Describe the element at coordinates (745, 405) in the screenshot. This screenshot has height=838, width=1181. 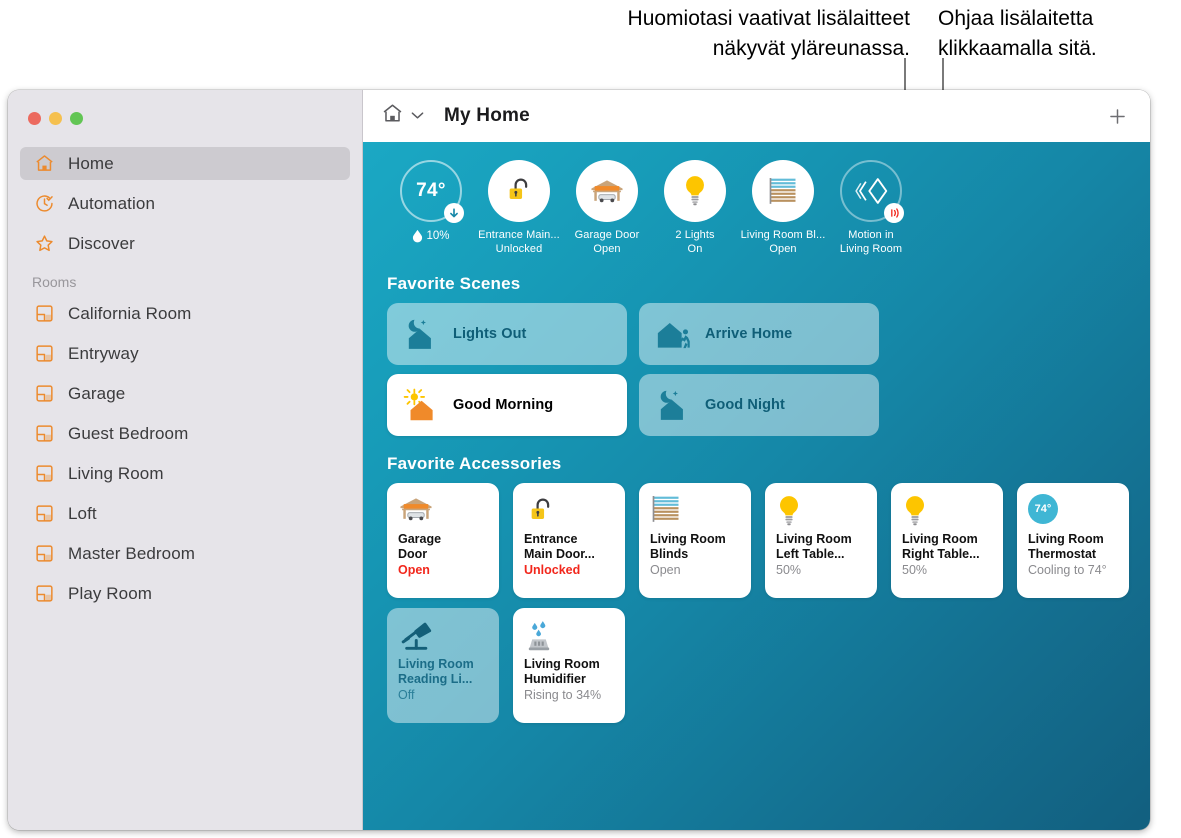
I see `scene-label: Good Night` at that location.